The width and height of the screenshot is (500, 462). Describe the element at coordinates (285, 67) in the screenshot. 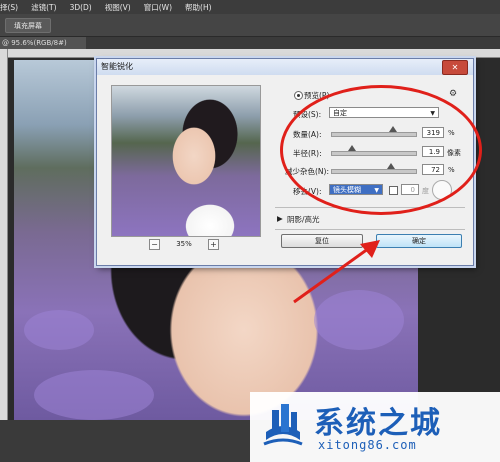

I see `dialog-title: 智能锐化` at that location.